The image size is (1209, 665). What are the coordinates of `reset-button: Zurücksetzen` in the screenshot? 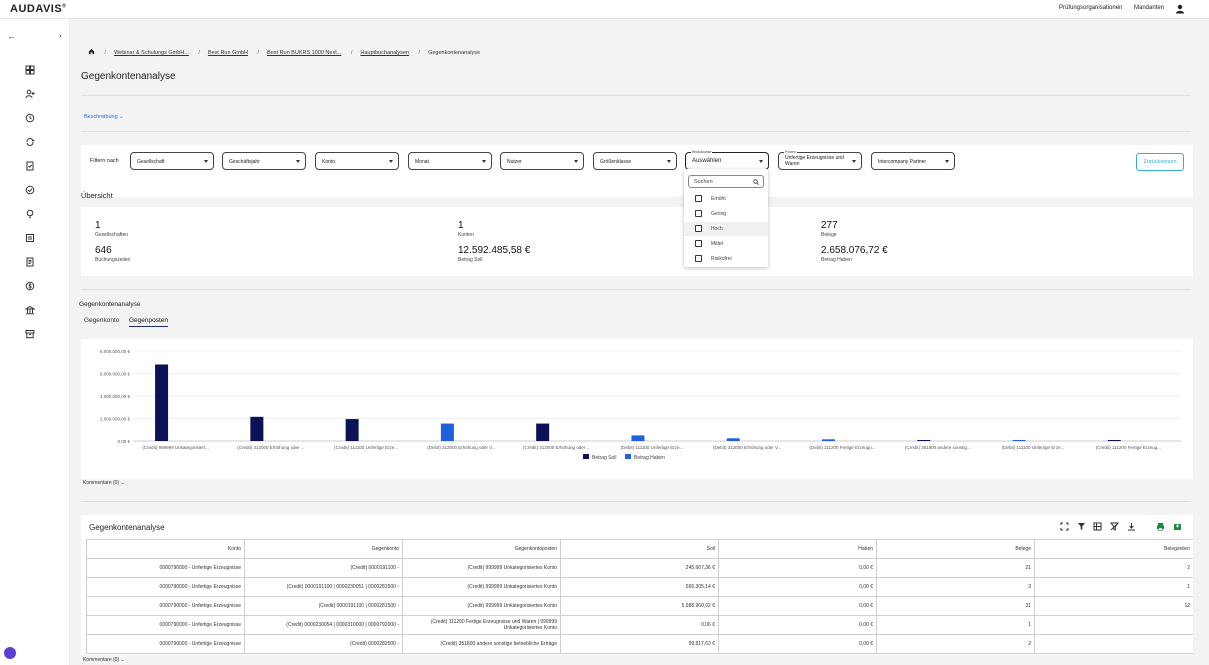 It's located at (1160, 162).